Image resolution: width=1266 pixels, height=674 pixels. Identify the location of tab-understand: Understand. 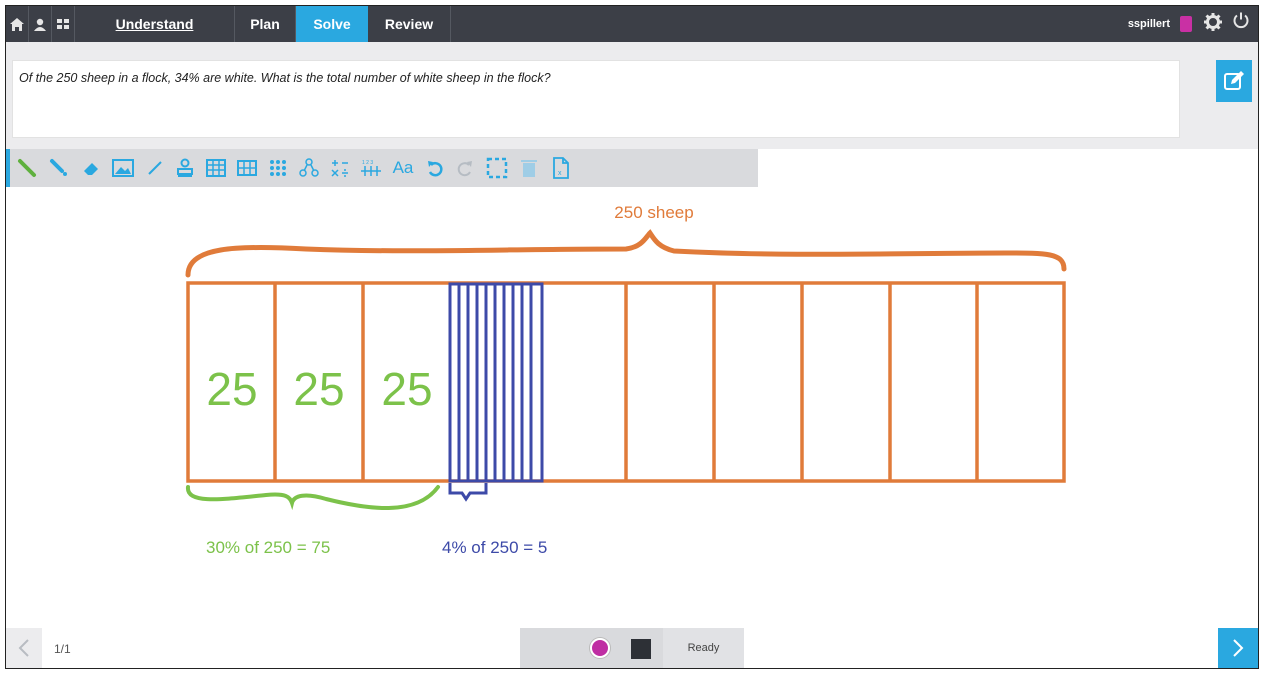
(154, 24).